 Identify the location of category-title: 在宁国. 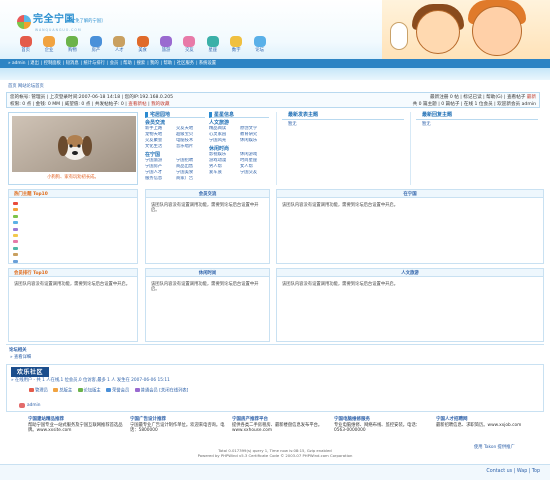
(175, 155).